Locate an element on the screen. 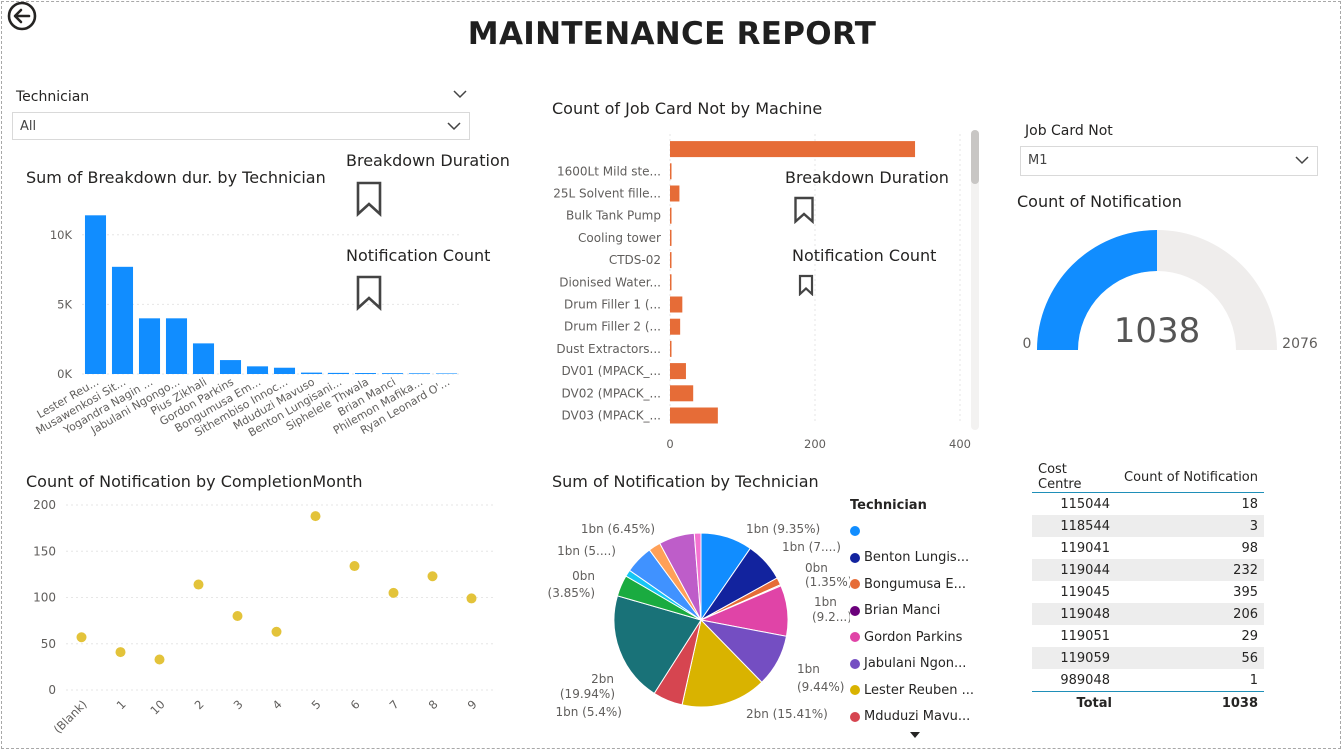  table-row: 119045 395 is located at coordinates (1148, 592).